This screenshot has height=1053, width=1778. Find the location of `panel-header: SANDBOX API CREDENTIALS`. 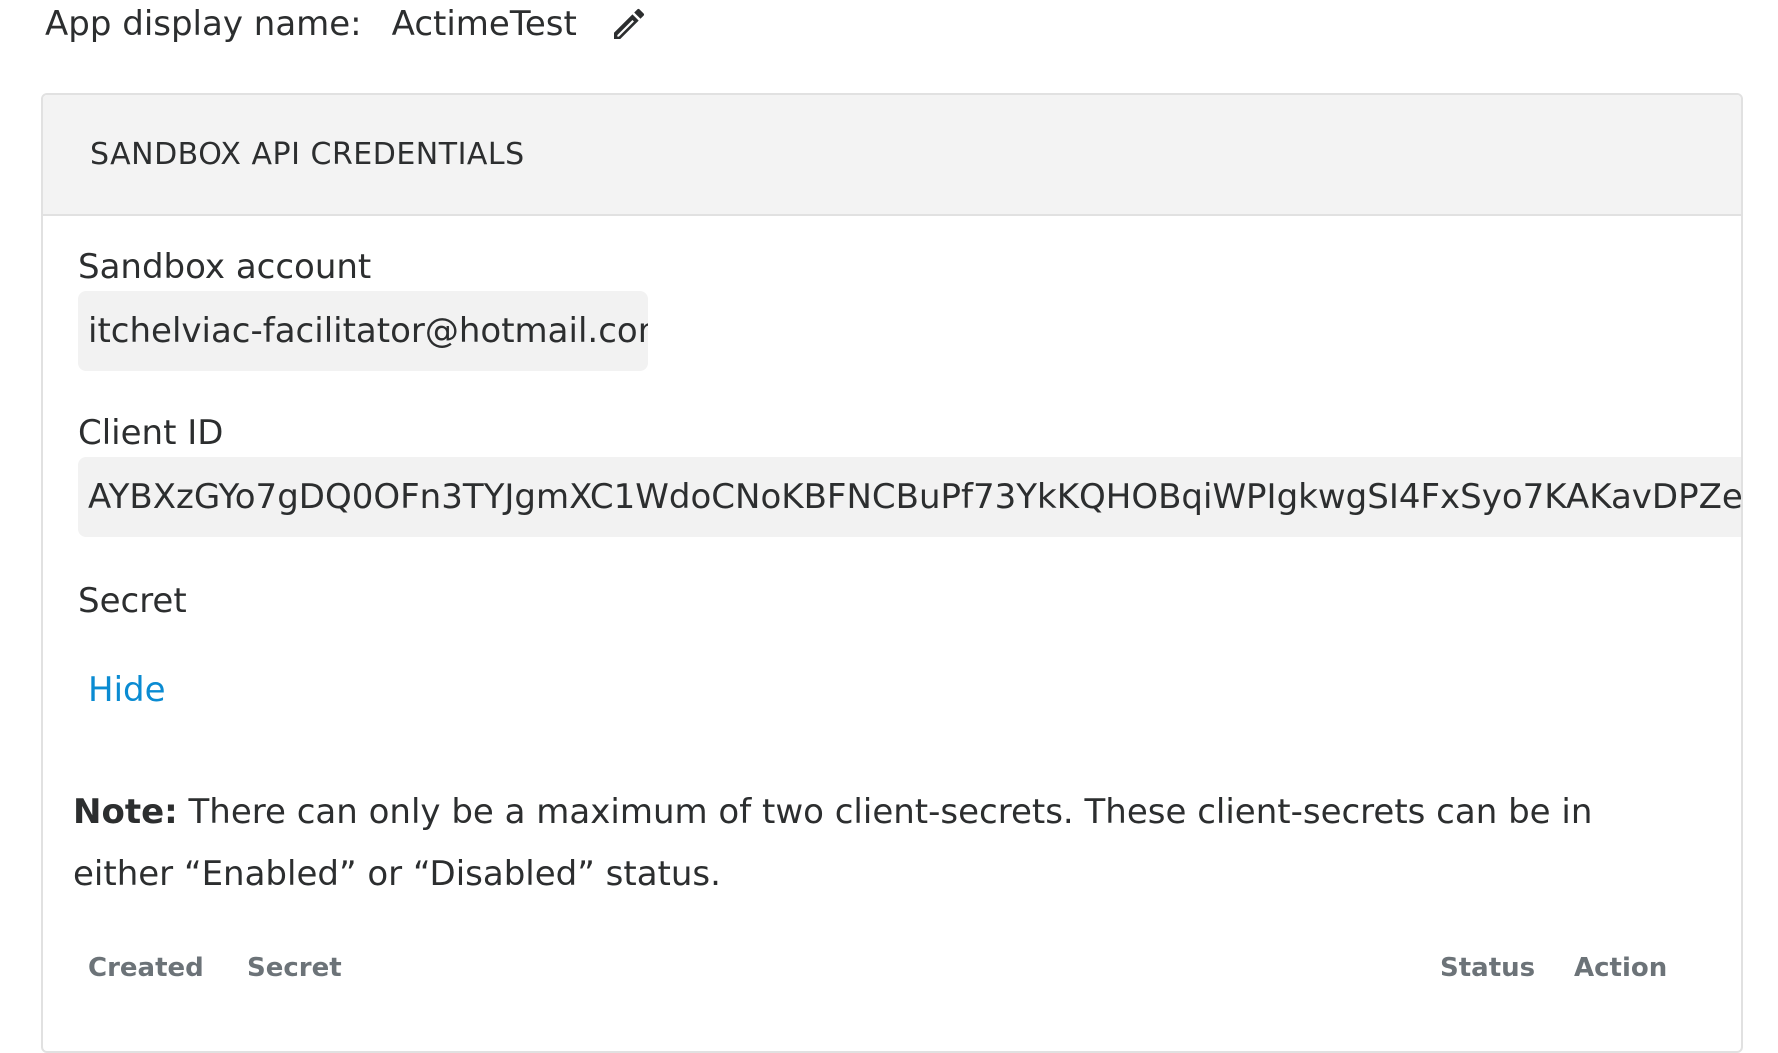

panel-header: SANDBOX API CREDENTIALS is located at coordinates (892, 155).